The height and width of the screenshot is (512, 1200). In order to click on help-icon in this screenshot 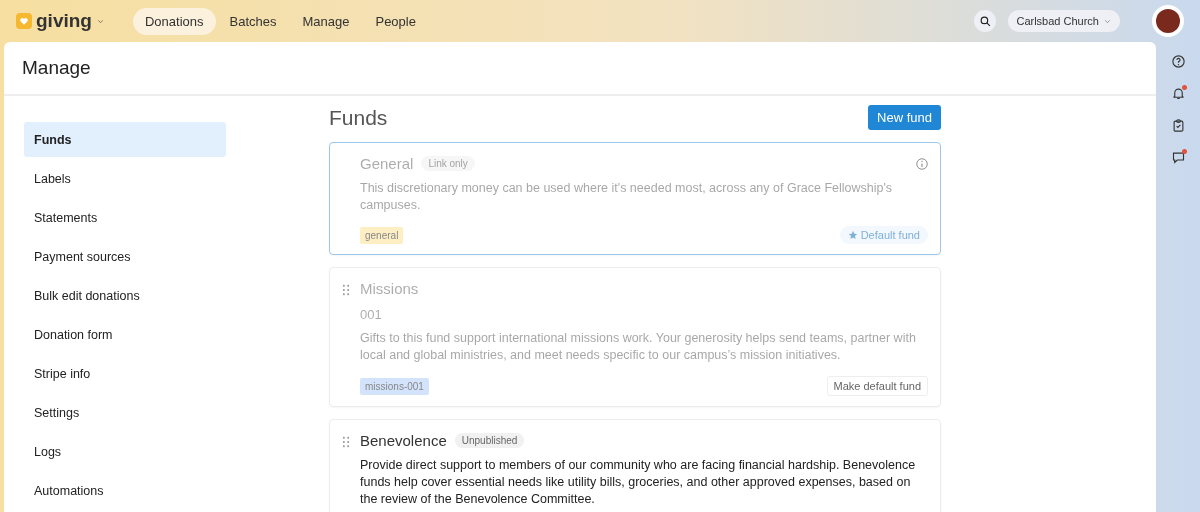, I will do `click(1178, 61)`.